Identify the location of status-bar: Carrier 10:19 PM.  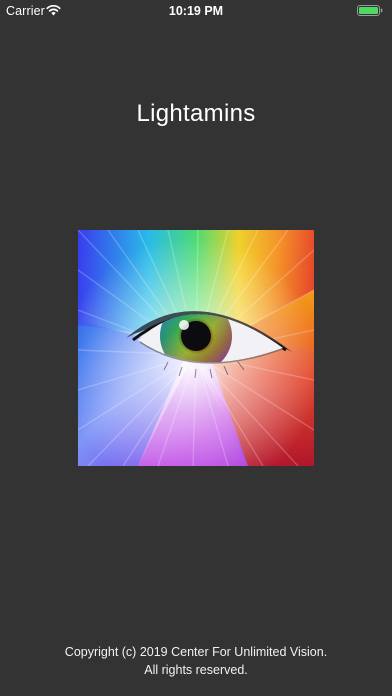
(196, 11).